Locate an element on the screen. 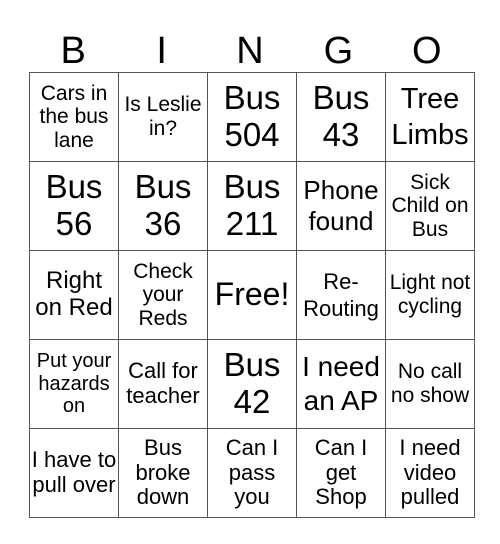 The image size is (500, 544). bingo-cell: Bus 211 is located at coordinates (252, 206).